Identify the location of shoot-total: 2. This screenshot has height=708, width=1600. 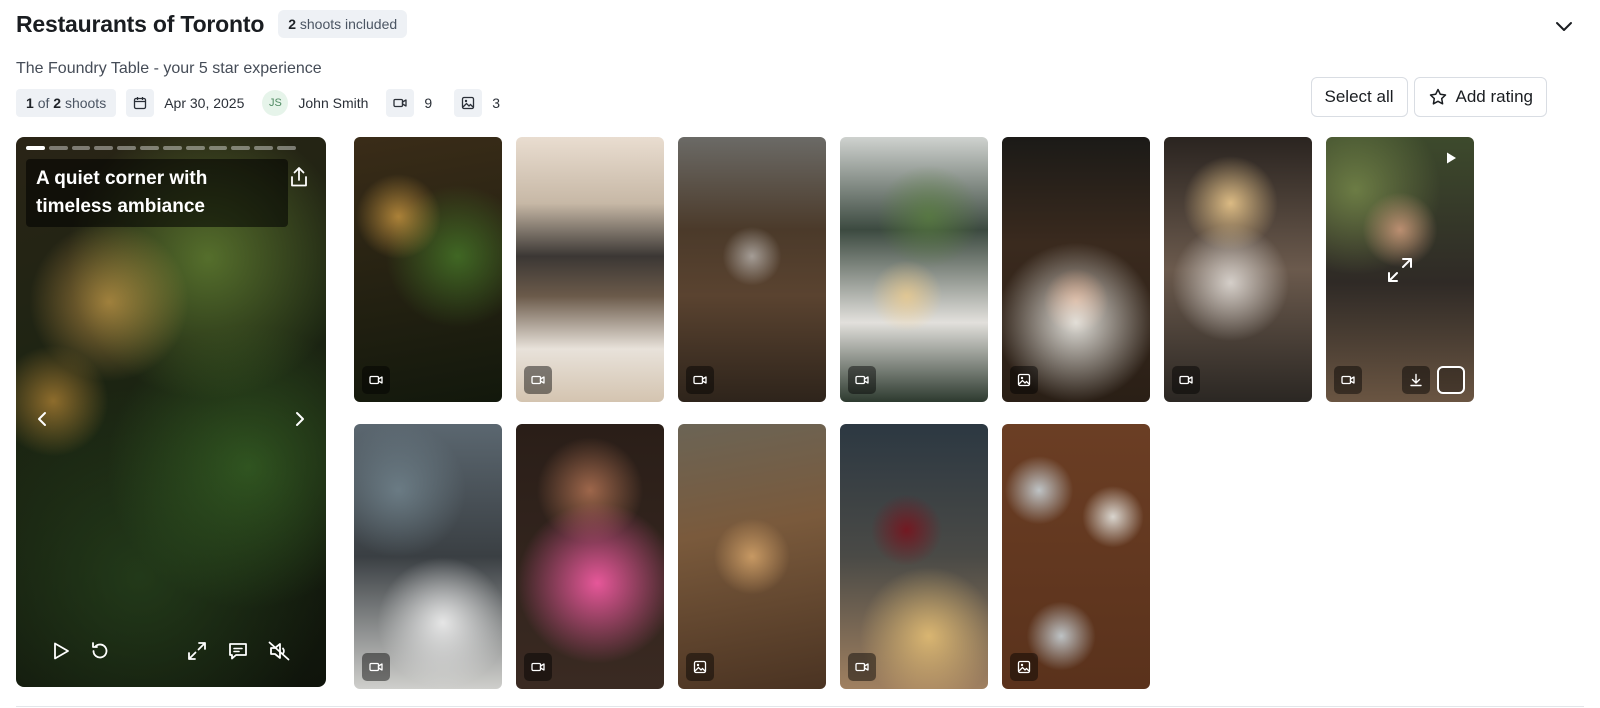
(57, 103).